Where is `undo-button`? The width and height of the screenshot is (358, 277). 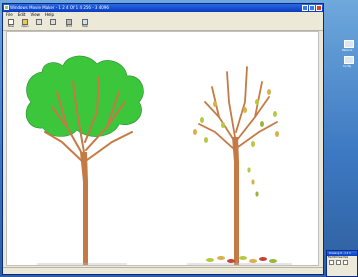 undo-button is located at coordinates (39, 24).